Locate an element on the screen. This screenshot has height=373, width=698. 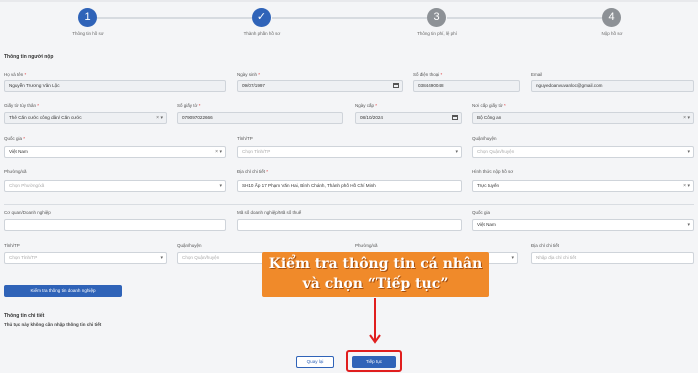
quoc-gia-select: Việt Nam × ▾ is located at coordinates (115, 152).